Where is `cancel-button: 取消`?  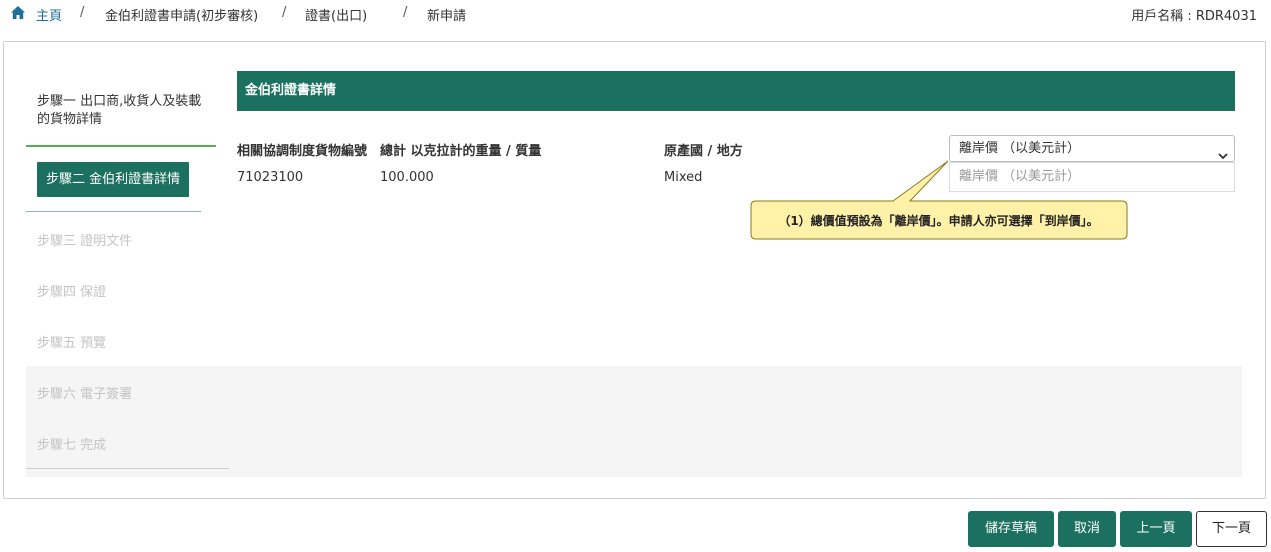
cancel-button: 取消 is located at coordinates (1087, 529).